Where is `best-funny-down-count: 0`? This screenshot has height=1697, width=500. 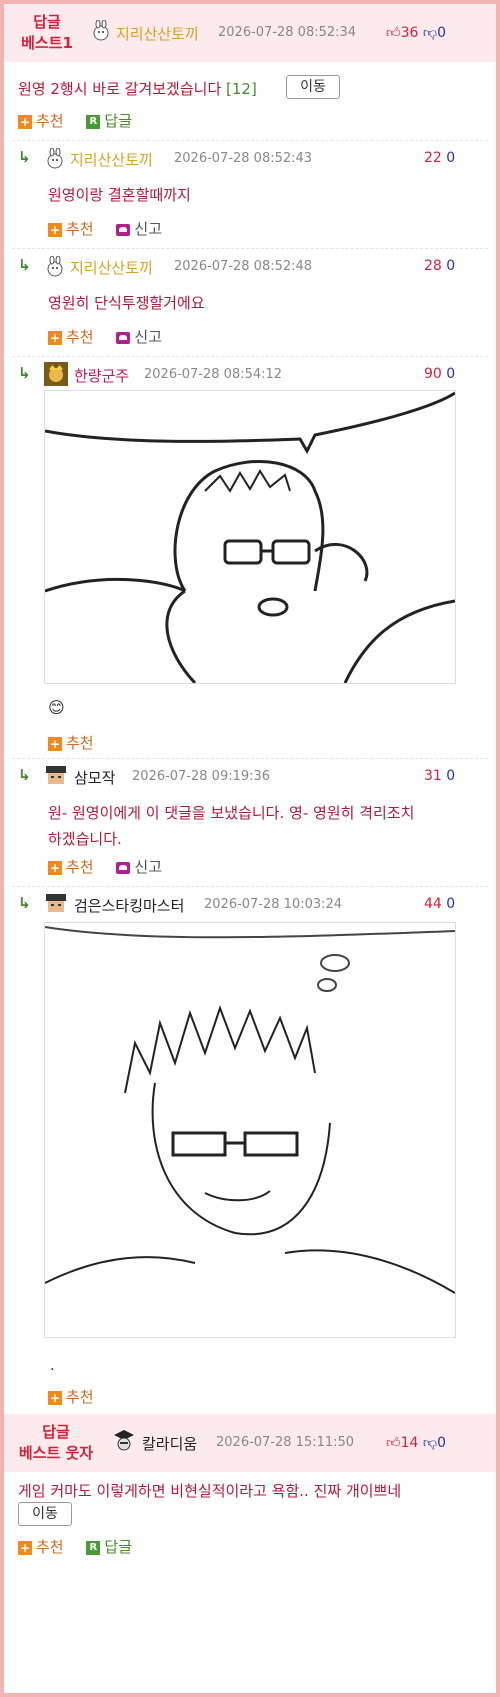 best-funny-down-count: 0 is located at coordinates (442, 1443).